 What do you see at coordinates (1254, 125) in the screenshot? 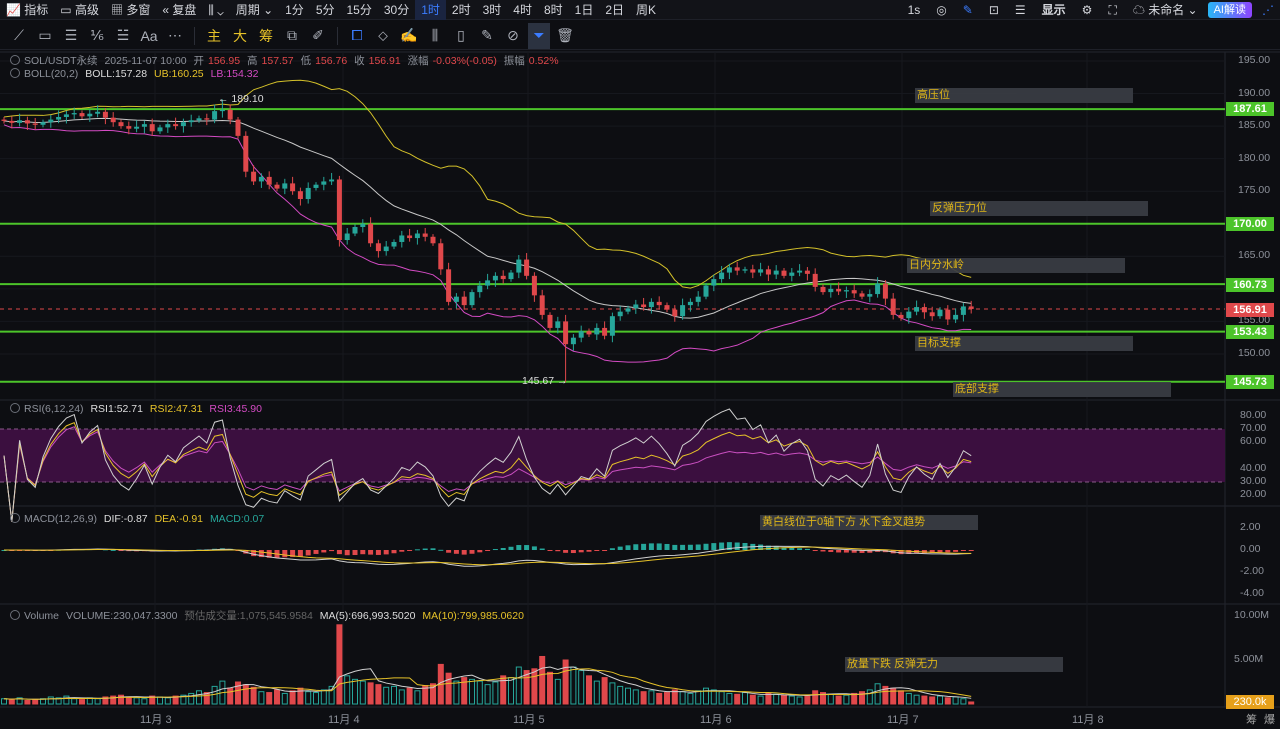
I see `price-tick: 185.00` at bounding box center [1254, 125].